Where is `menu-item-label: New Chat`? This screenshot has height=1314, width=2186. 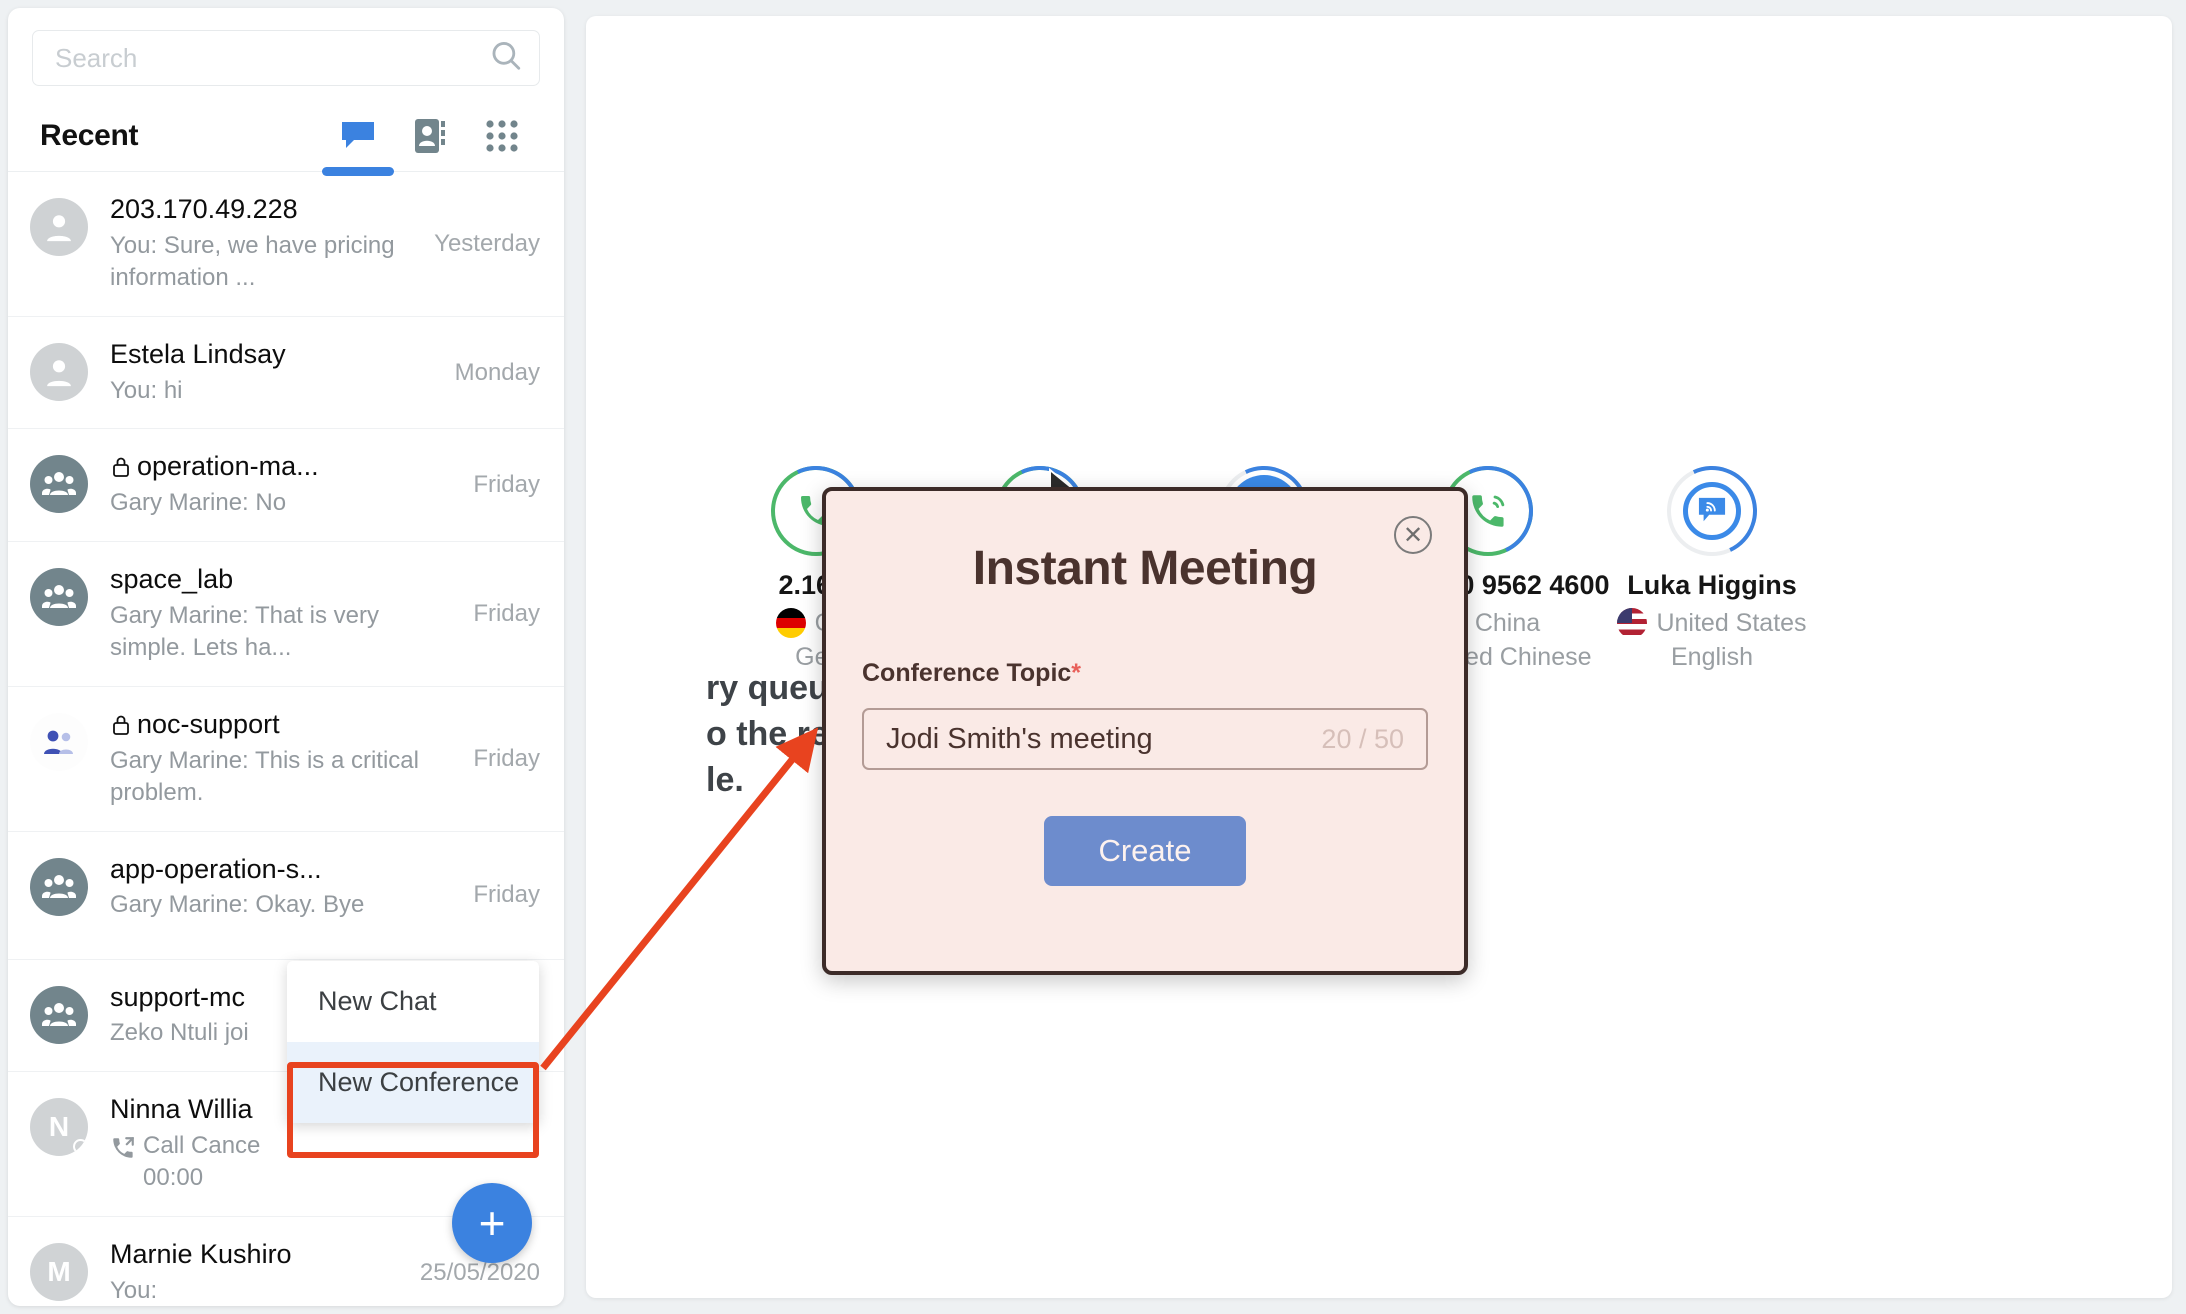 menu-item-label: New Chat is located at coordinates (377, 1001).